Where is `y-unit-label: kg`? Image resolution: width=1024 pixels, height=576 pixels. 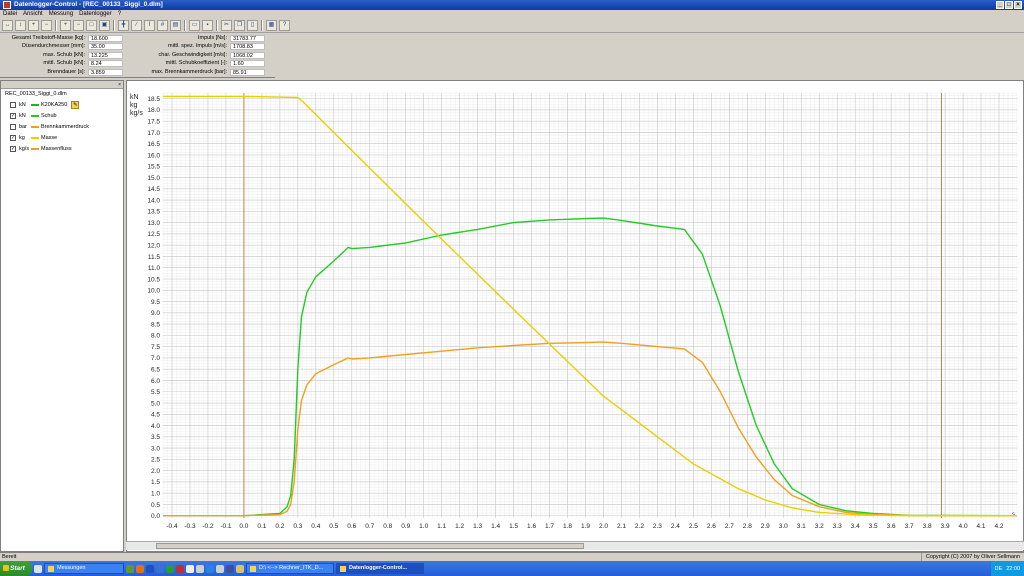 y-unit-label: kg is located at coordinates (134, 105).